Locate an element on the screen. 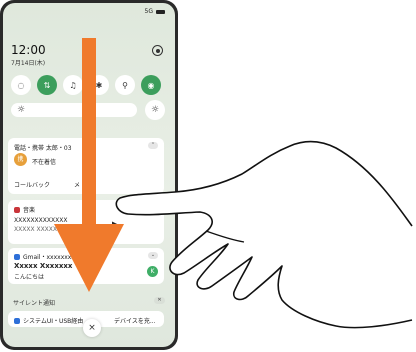 The height and width of the screenshot is (352, 416). swipe-down-arrow is located at coordinates (89, 165).